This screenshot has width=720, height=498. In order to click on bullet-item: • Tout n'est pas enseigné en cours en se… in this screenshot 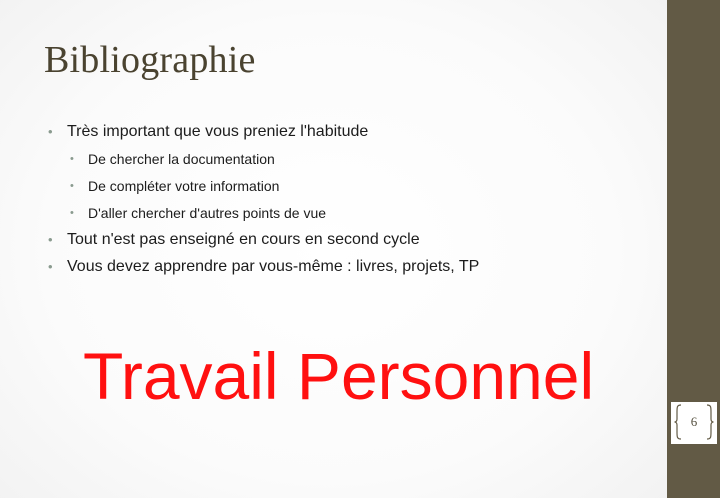, I will do `click(346, 241)`.